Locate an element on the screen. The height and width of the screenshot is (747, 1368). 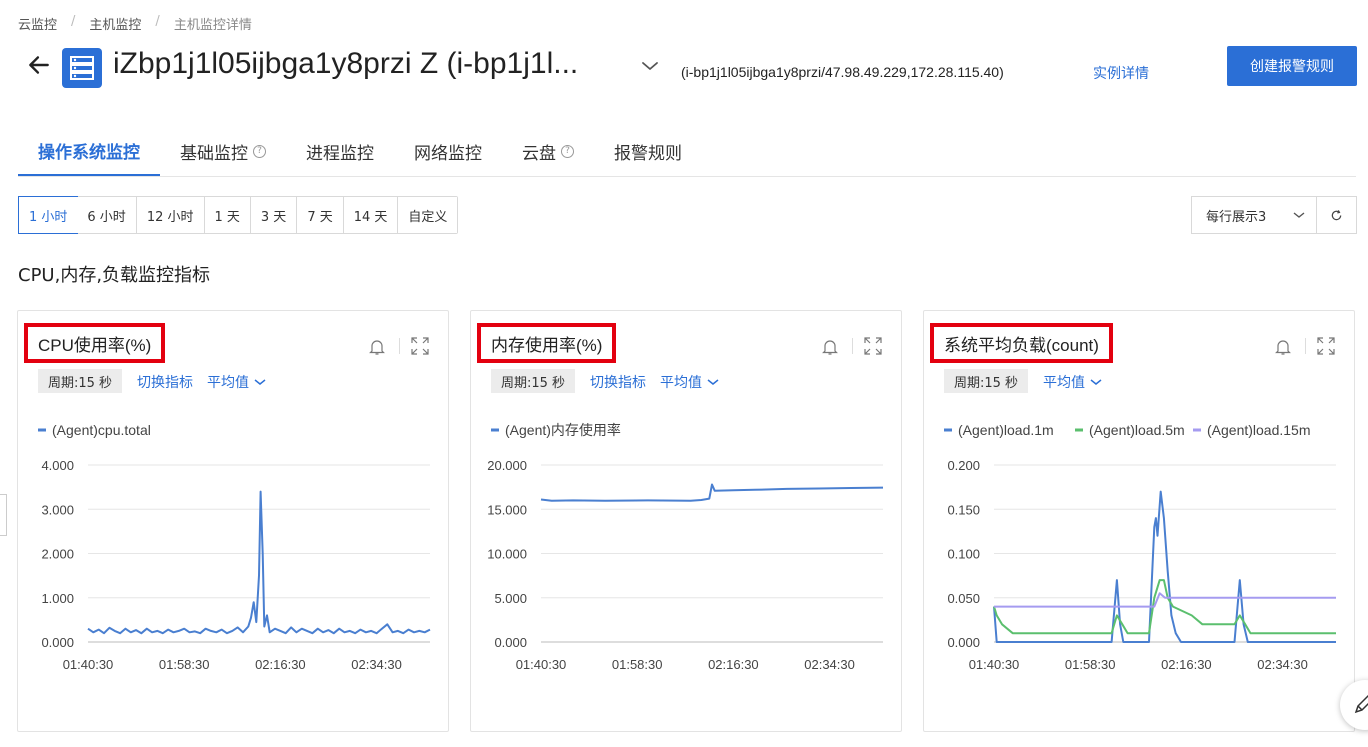
y-tick-label: 3.000 is located at coordinates (57, 509).